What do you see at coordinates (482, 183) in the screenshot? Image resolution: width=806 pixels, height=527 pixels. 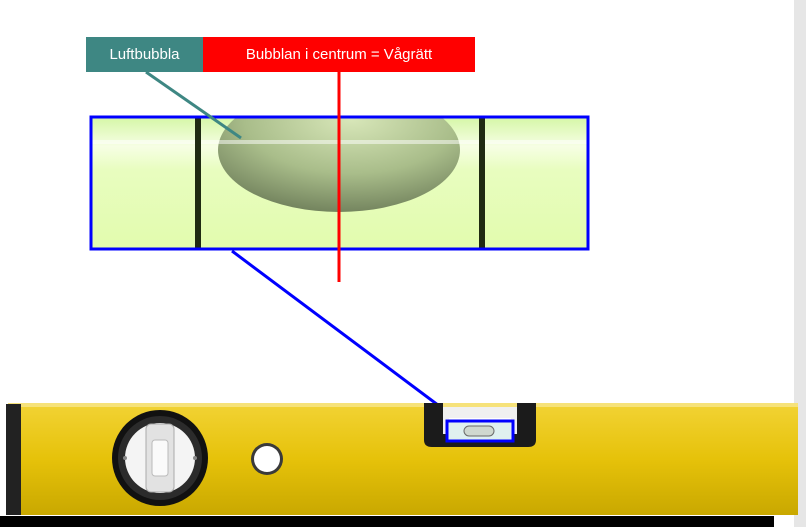 I see `vial-mark-right` at bounding box center [482, 183].